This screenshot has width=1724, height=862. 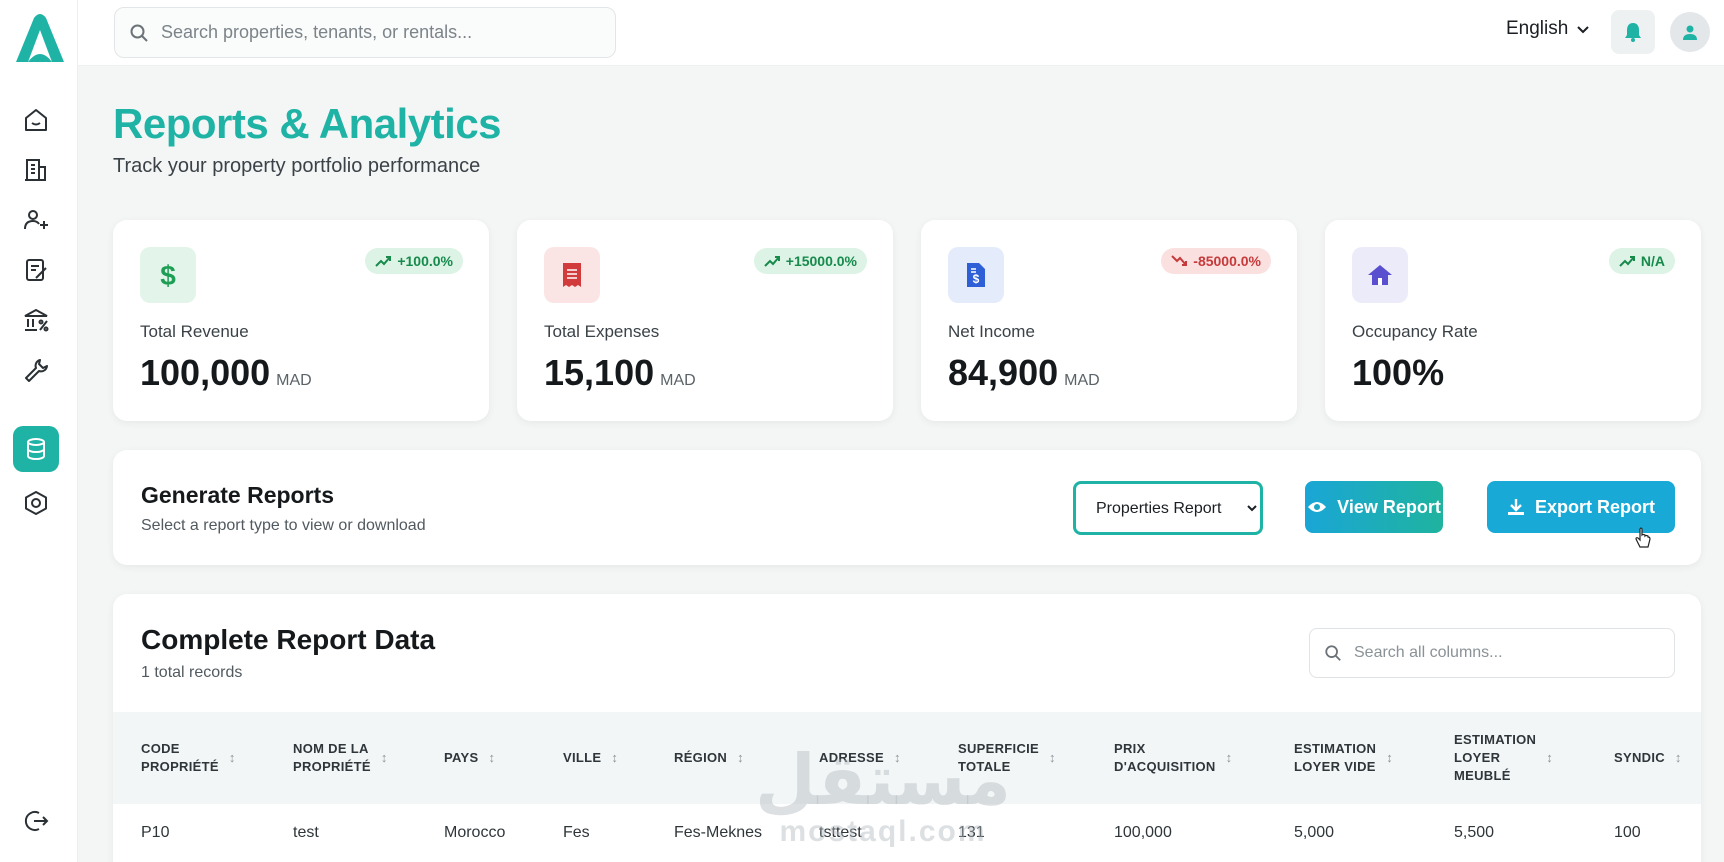 What do you see at coordinates (576, 832) in the screenshot?
I see `table-cell: Fes` at bounding box center [576, 832].